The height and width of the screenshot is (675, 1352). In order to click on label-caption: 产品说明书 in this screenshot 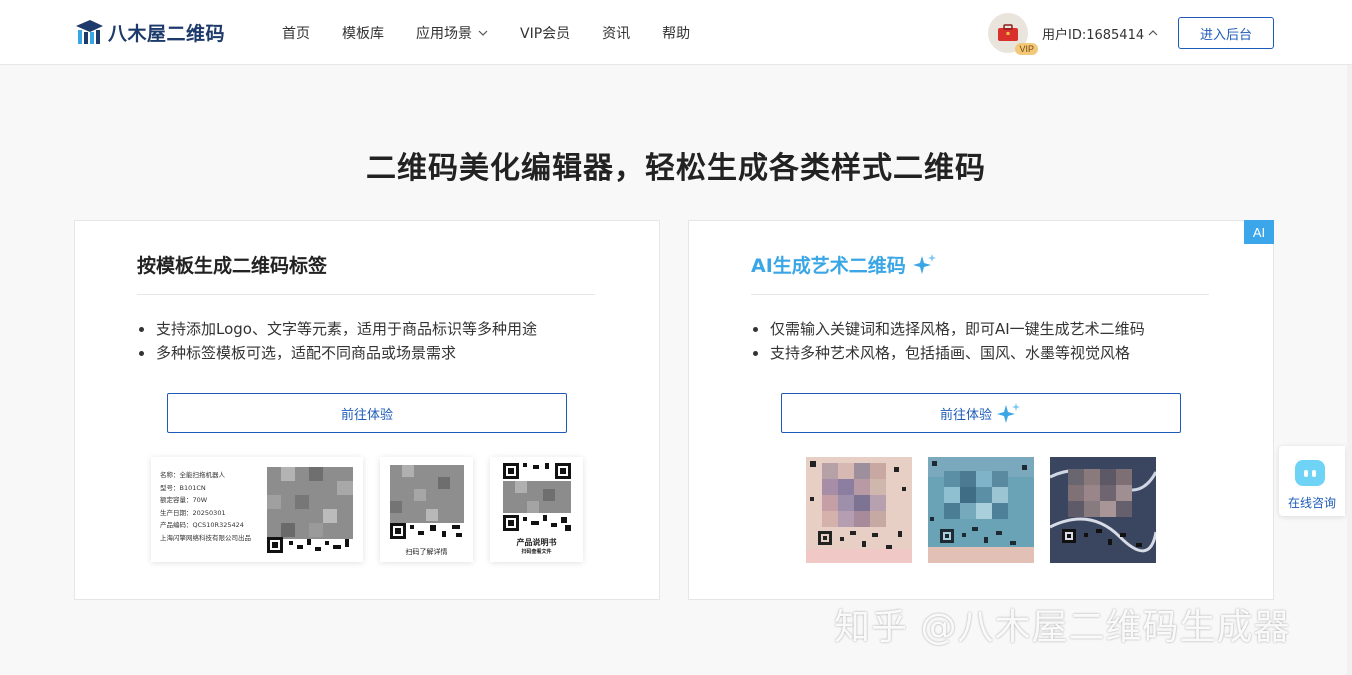, I will do `click(536, 542)`.